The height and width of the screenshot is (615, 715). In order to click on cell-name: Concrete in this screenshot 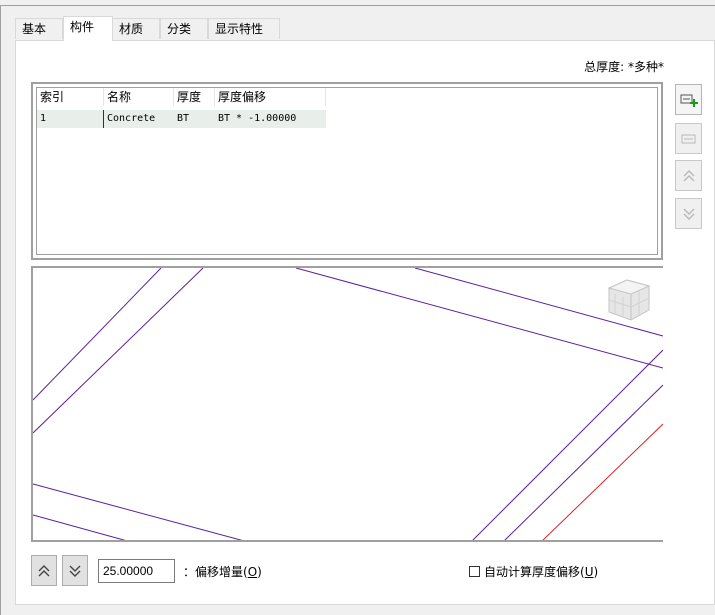, I will do `click(138, 119)`.